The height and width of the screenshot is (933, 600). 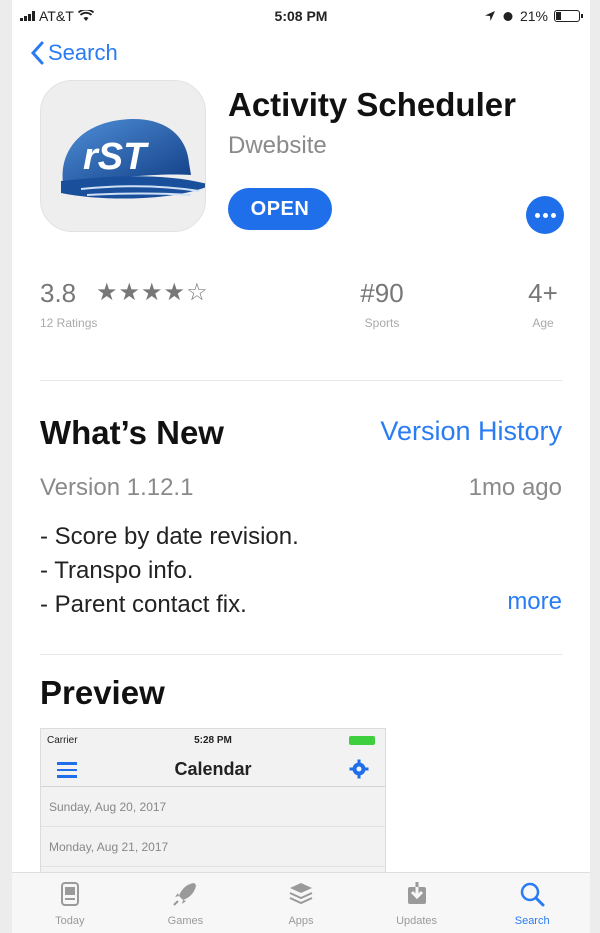 What do you see at coordinates (70, 921) in the screenshot?
I see `tab-label: Today` at bounding box center [70, 921].